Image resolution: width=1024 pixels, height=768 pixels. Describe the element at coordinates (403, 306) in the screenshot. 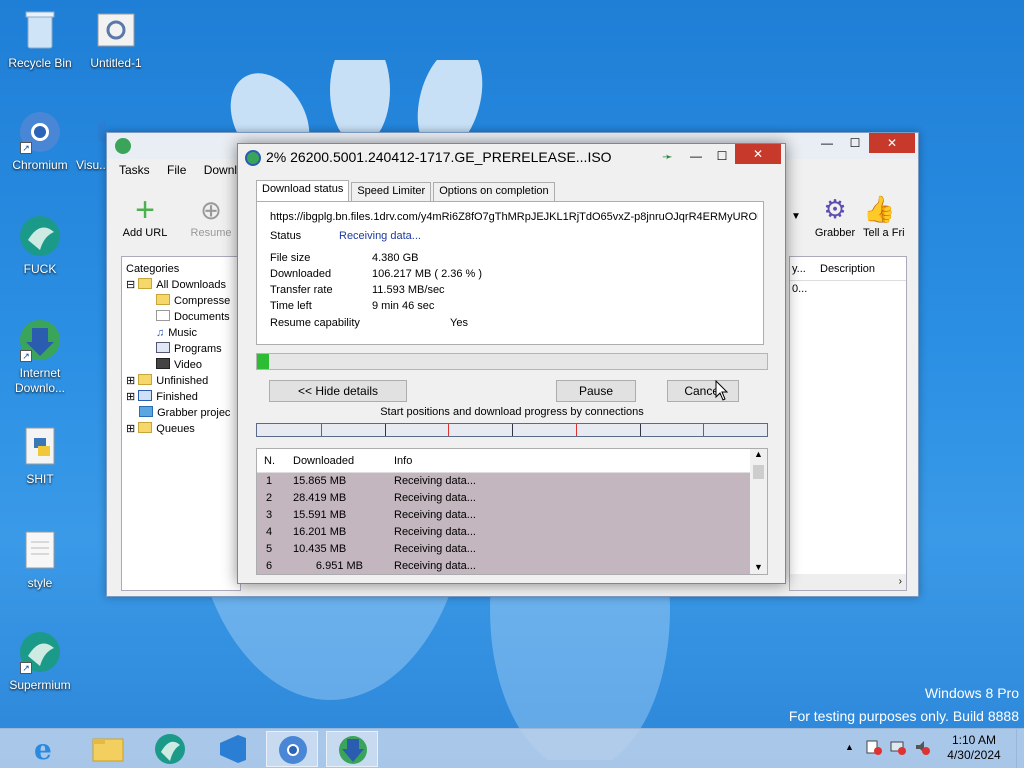

I see `time-left-value: 9 min 46 sec` at that location.